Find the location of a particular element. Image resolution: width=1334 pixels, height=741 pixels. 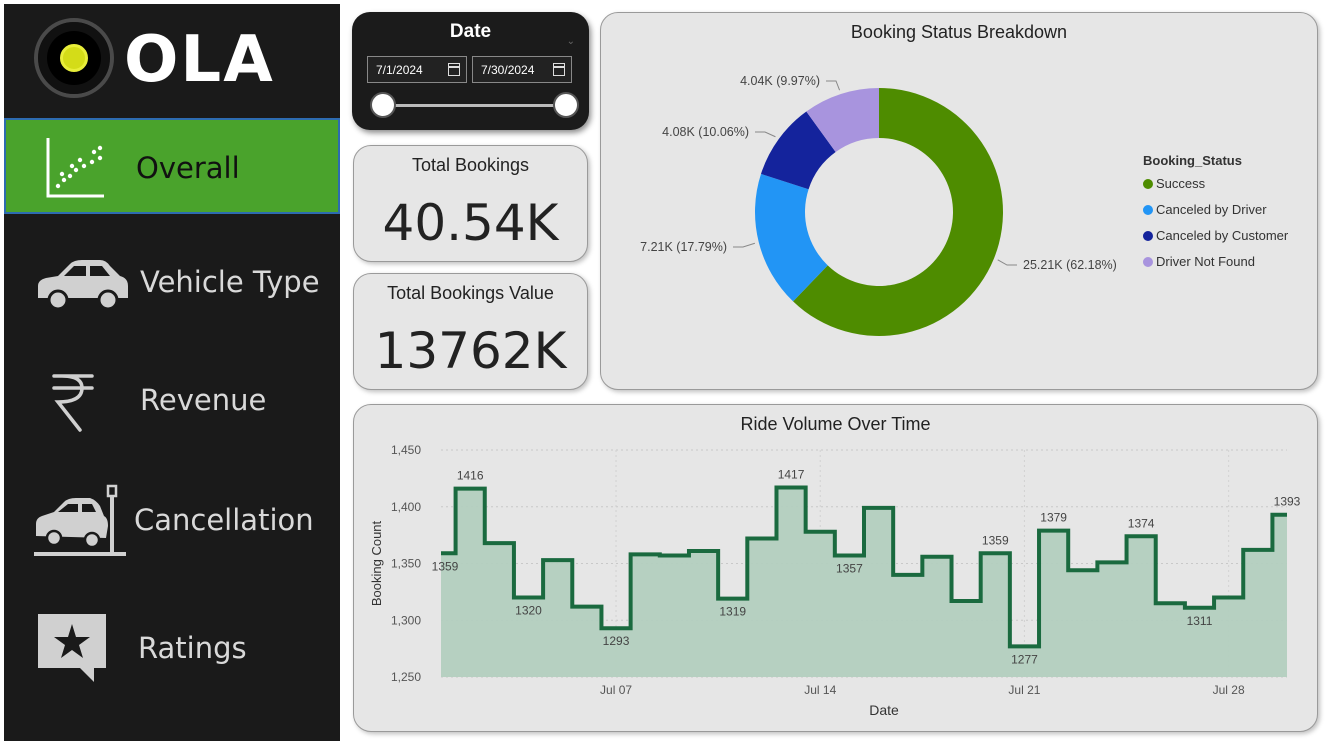

nav-label-overall: Overall is located at coordinates (188, 168).